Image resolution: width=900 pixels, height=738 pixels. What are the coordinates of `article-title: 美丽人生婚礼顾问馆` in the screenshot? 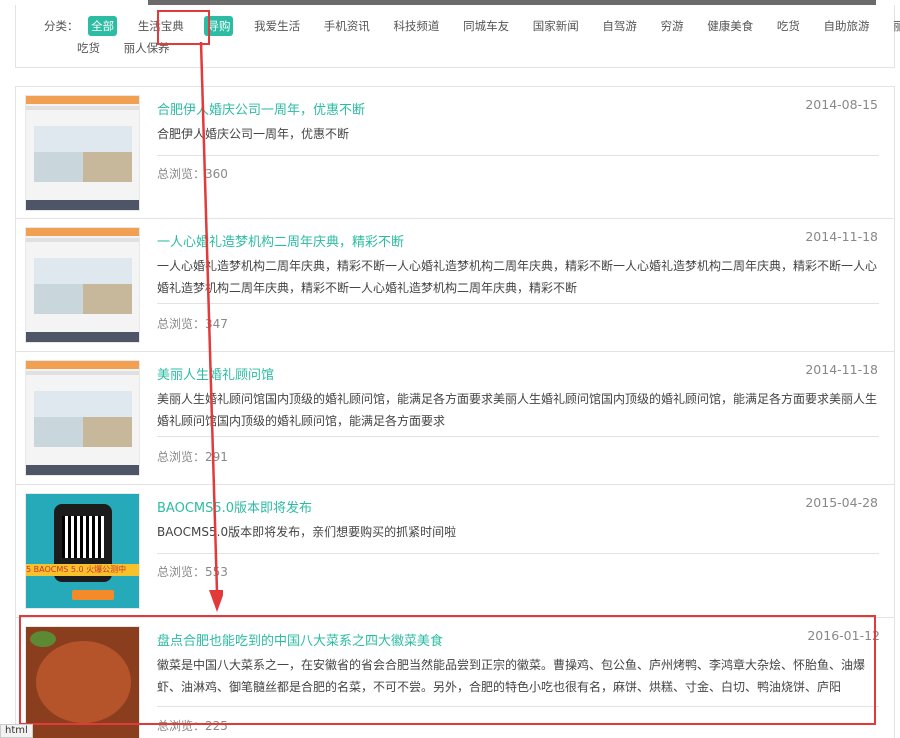 It's located at (215, 373).